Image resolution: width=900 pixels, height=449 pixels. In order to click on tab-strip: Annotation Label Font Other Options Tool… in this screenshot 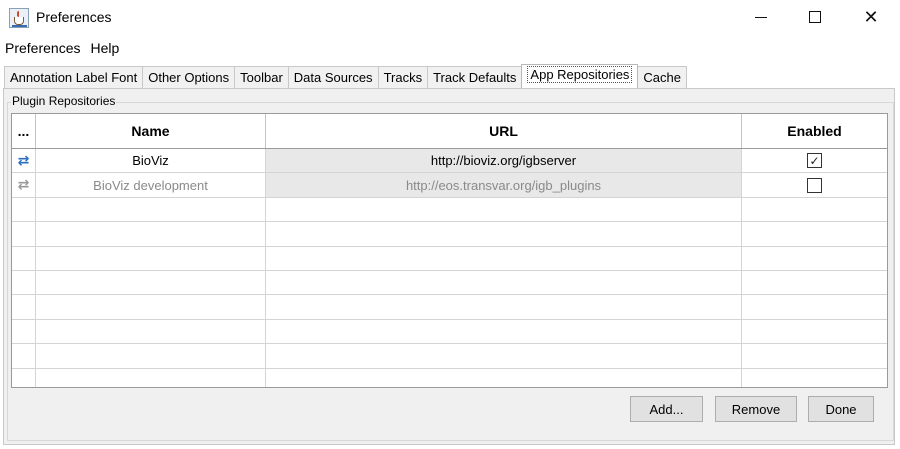, I will do `click(345, 76)`.